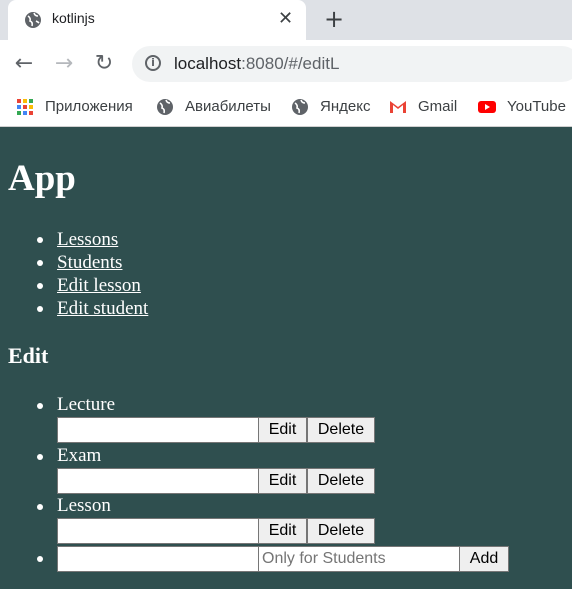 This screenshot has height=589, width=572. Describe the element at coordinates (208, 63) in the screenshot. I see `url-host: localhost` at that location.